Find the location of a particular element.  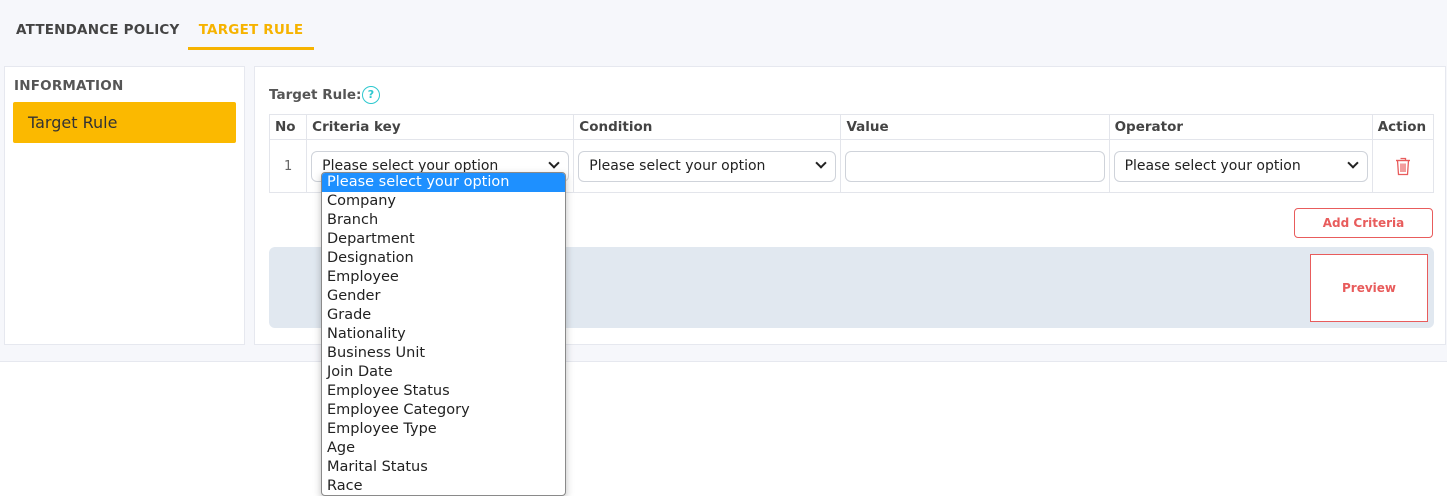

tab-target-rule: TARGET RULE is located at coordinates (251, 30).